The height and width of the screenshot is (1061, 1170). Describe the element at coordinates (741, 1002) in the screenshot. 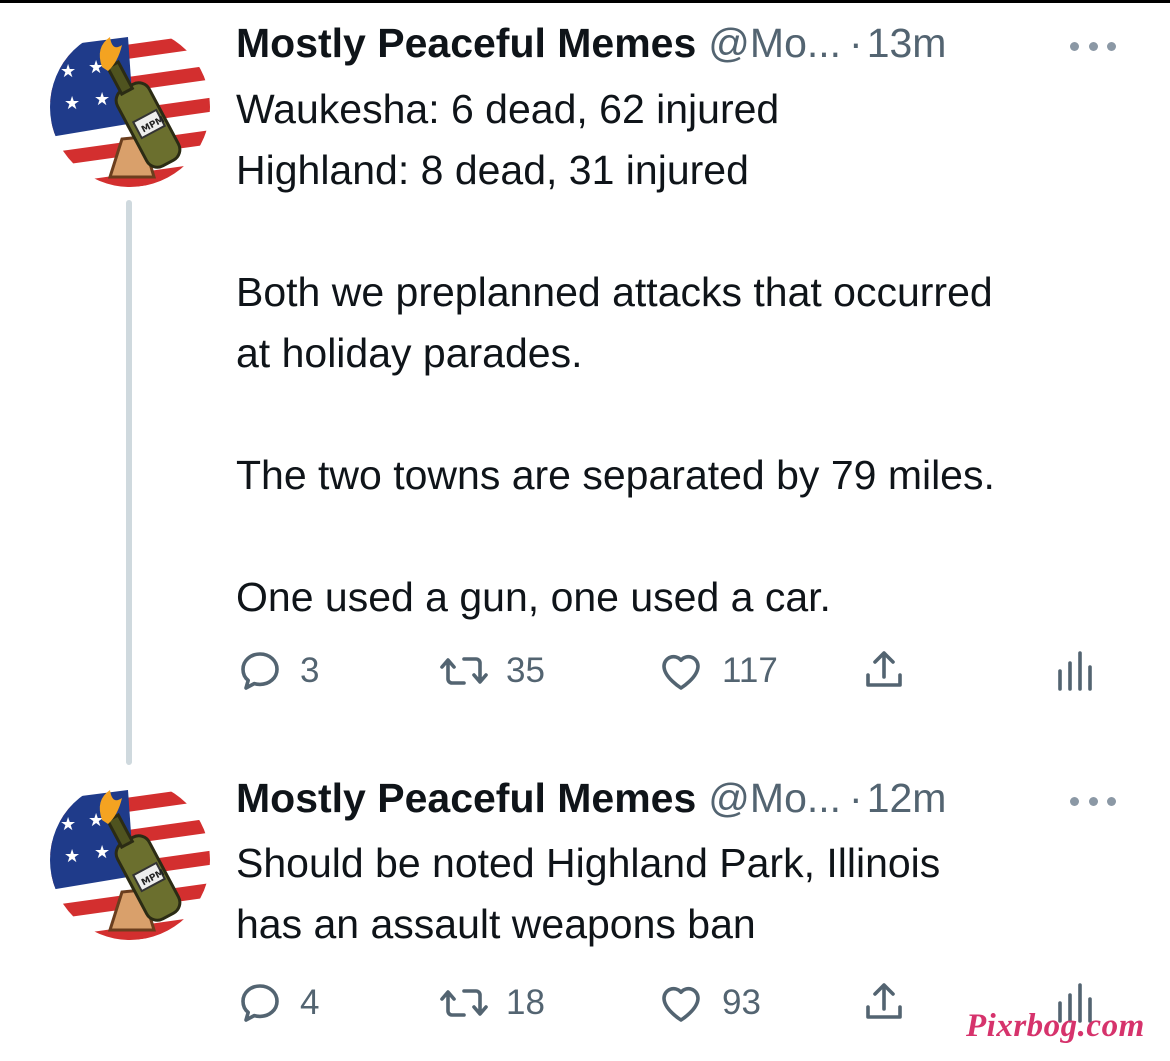

I see `like-count: 93` at that location.